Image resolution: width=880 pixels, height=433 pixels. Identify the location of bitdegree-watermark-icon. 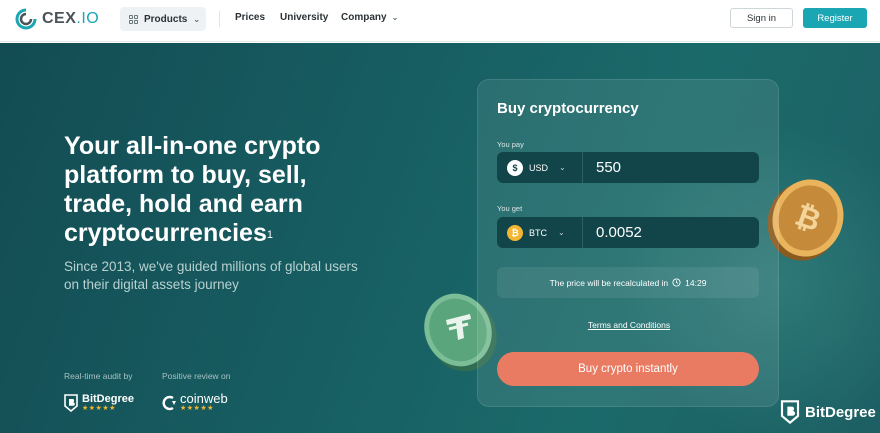
(790, 412).